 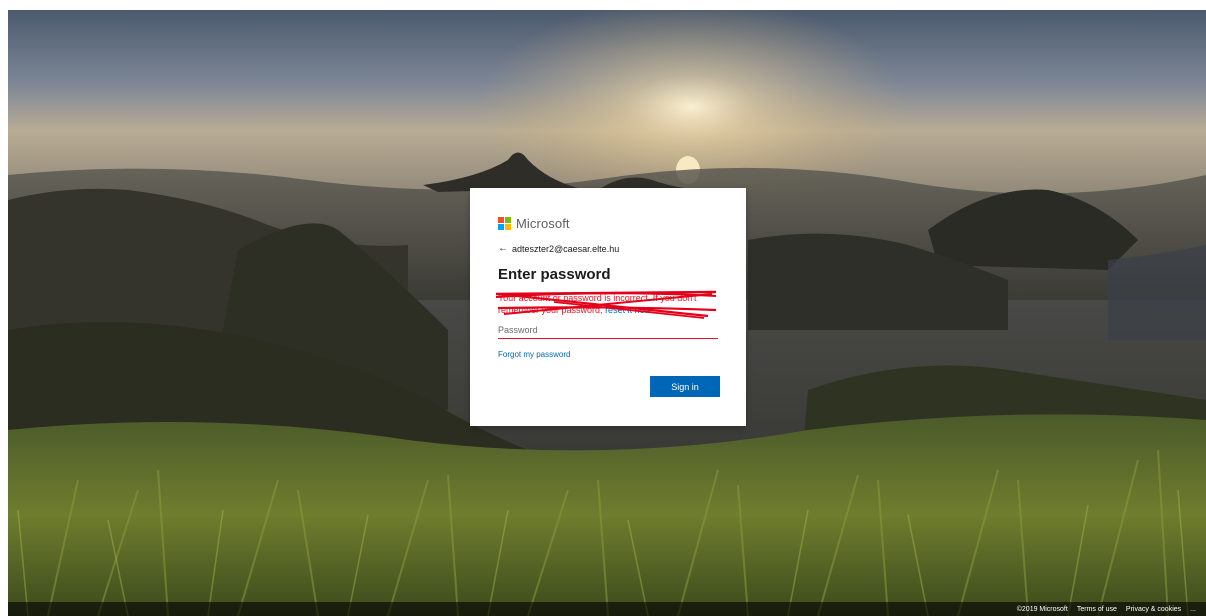 What do you see at coordinates (1153, 609) in the screenshot?
I see `privacy-cookies-link: Privacy & cookies` at bounding box center [1153, 609].